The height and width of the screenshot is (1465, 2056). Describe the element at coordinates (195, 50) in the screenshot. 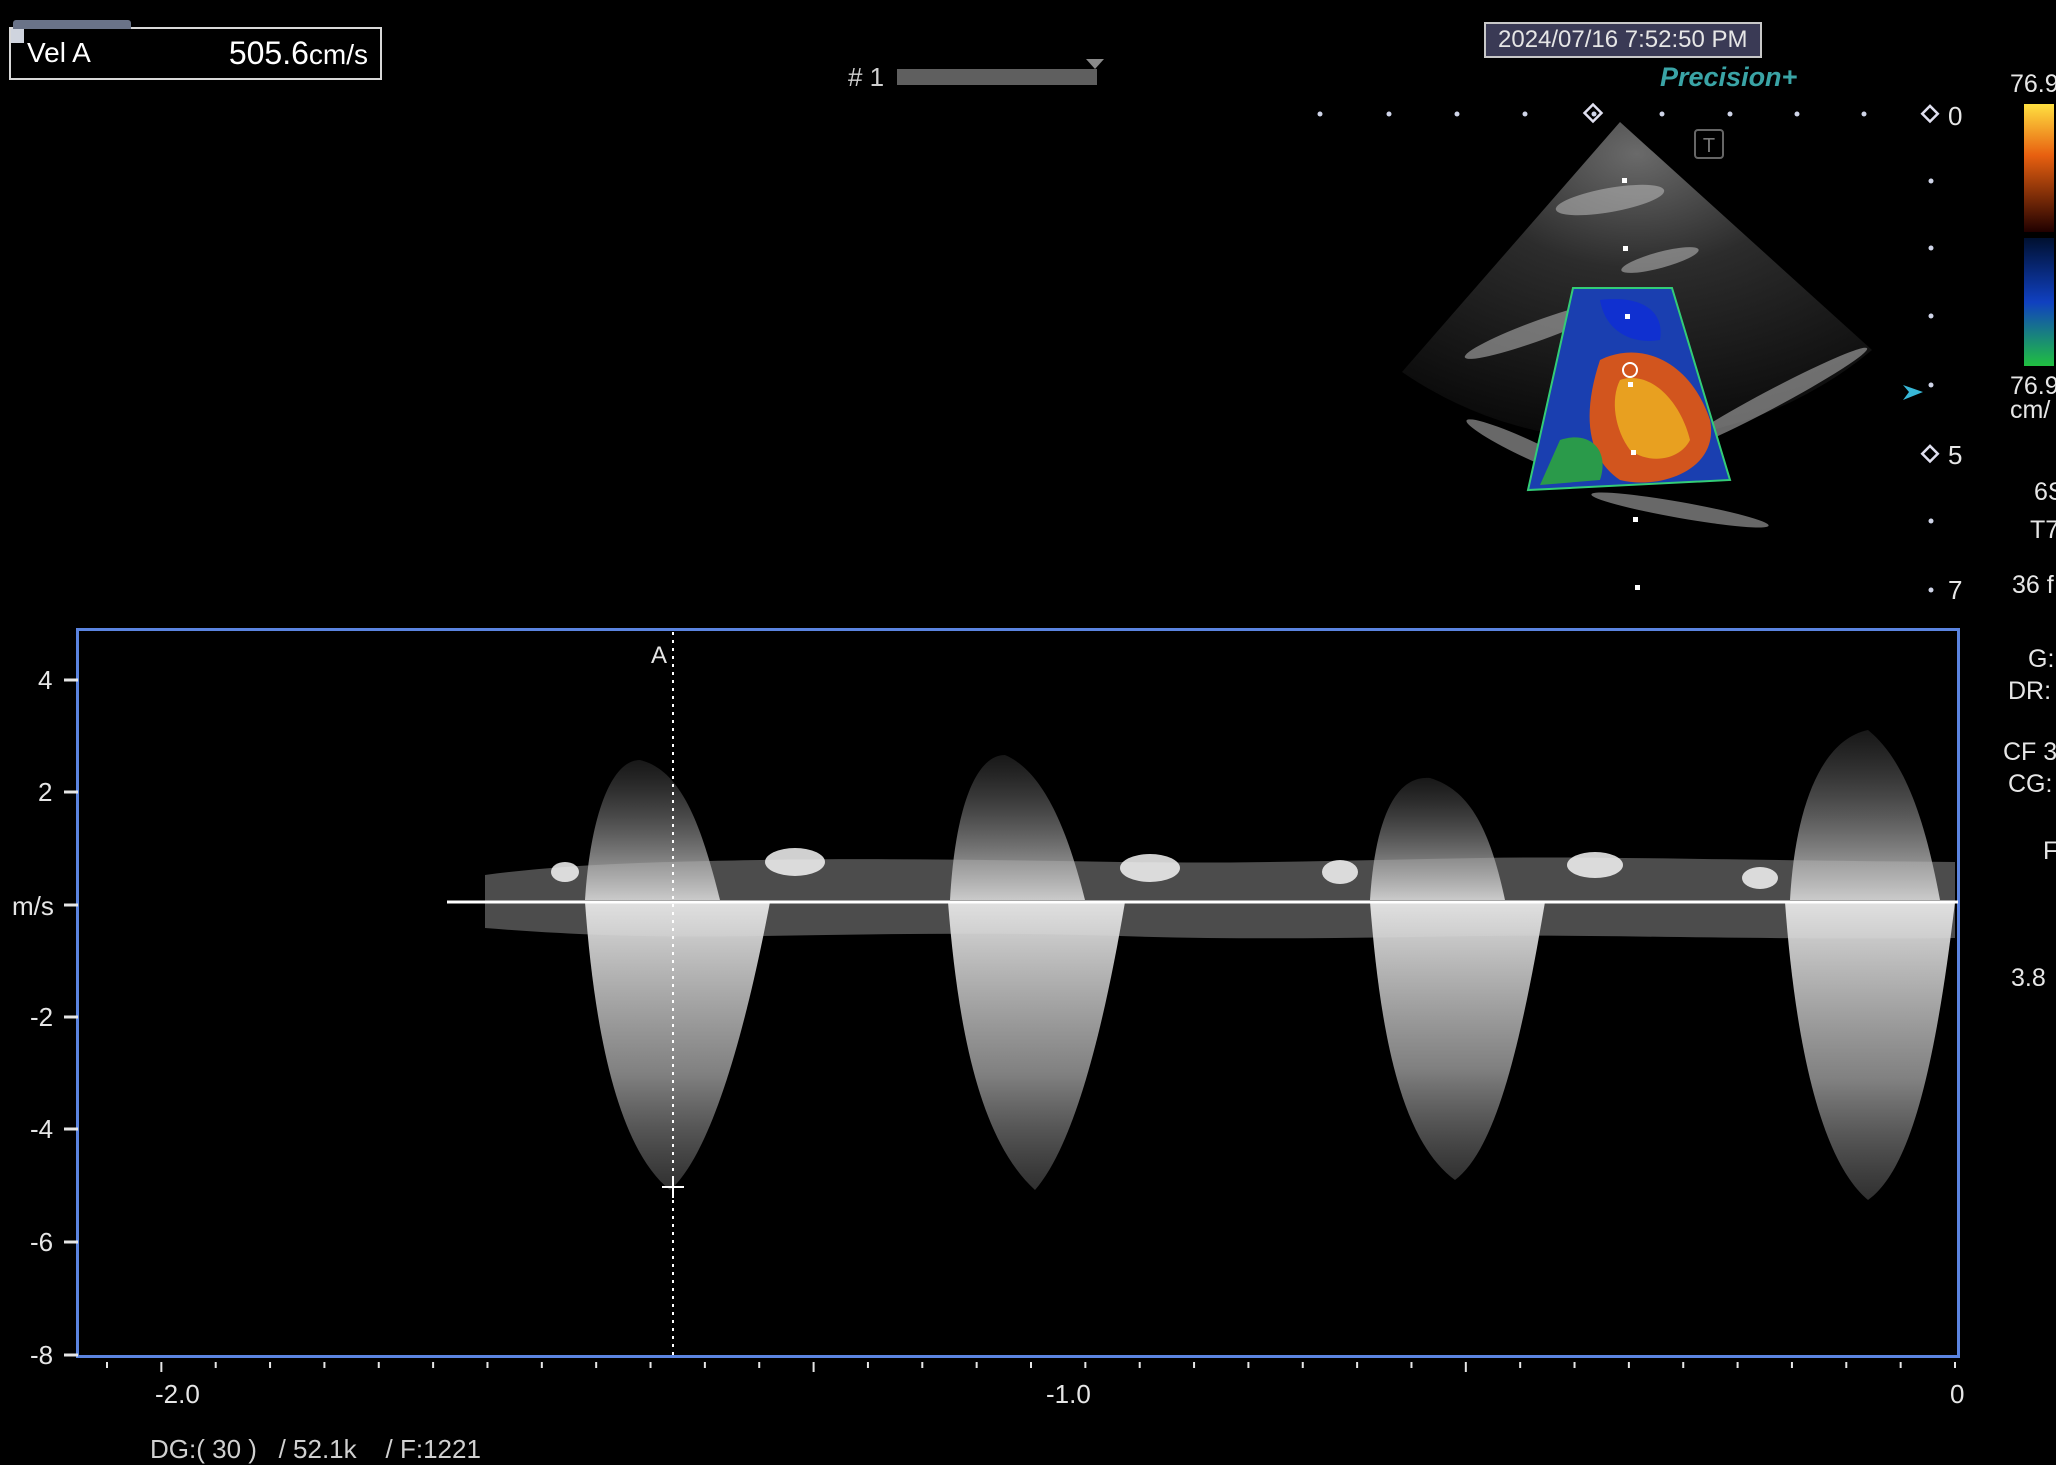

I see `measurement-box: Vel A 505.6cm/s` at that location.